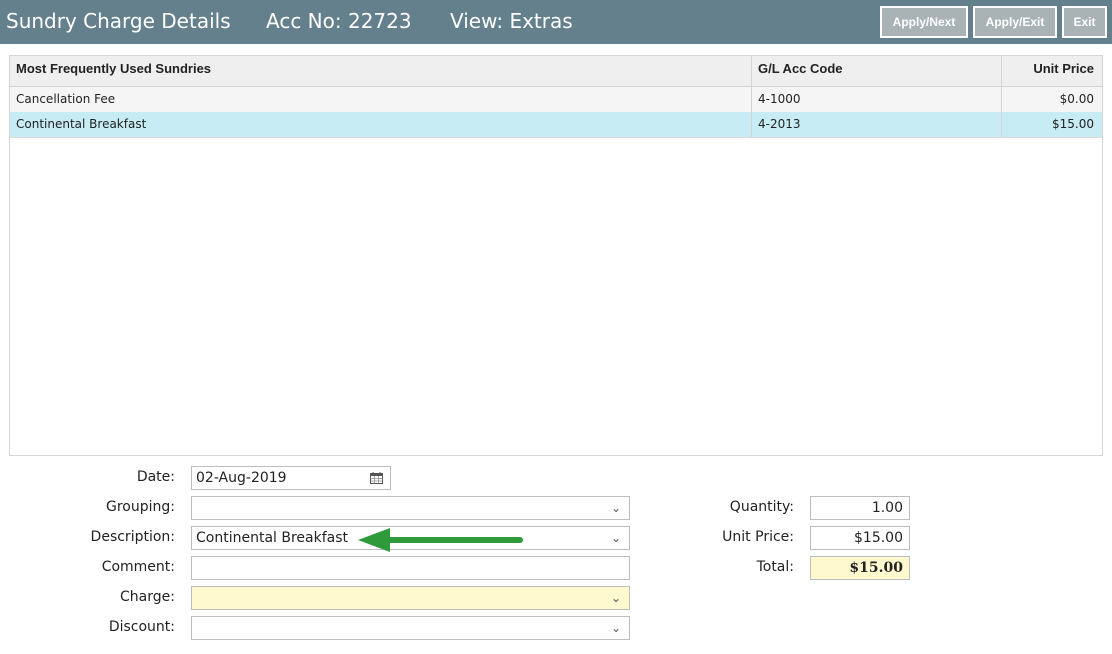 The width and height of the screenshot is (1112, 654). Describe the element at coordinates (758, 537) in the screenshot. I see `unit-price-label: Unit Price:` at that location.